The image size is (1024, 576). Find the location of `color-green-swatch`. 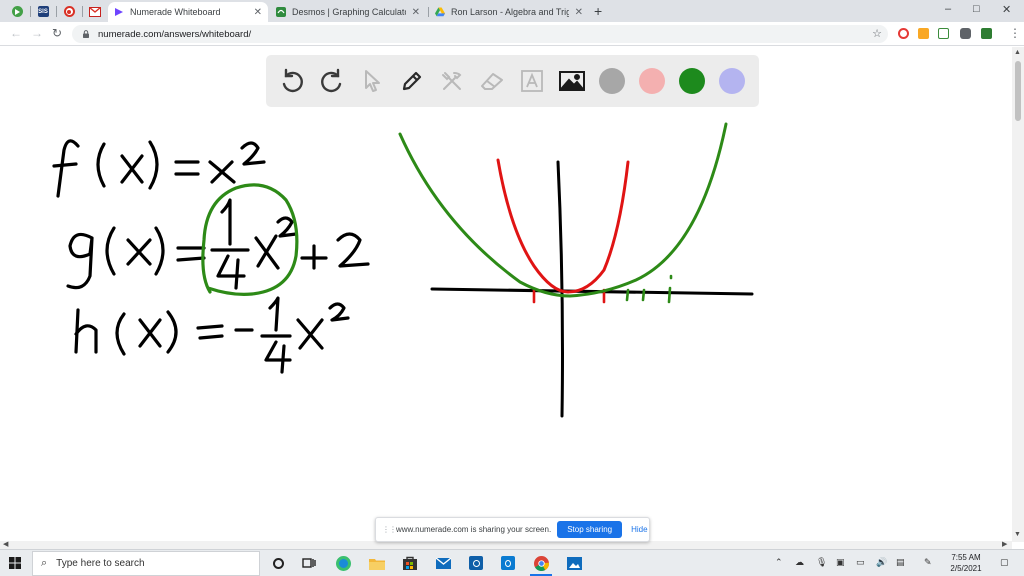

color-green-swatch is located at coordinates (692, 81).